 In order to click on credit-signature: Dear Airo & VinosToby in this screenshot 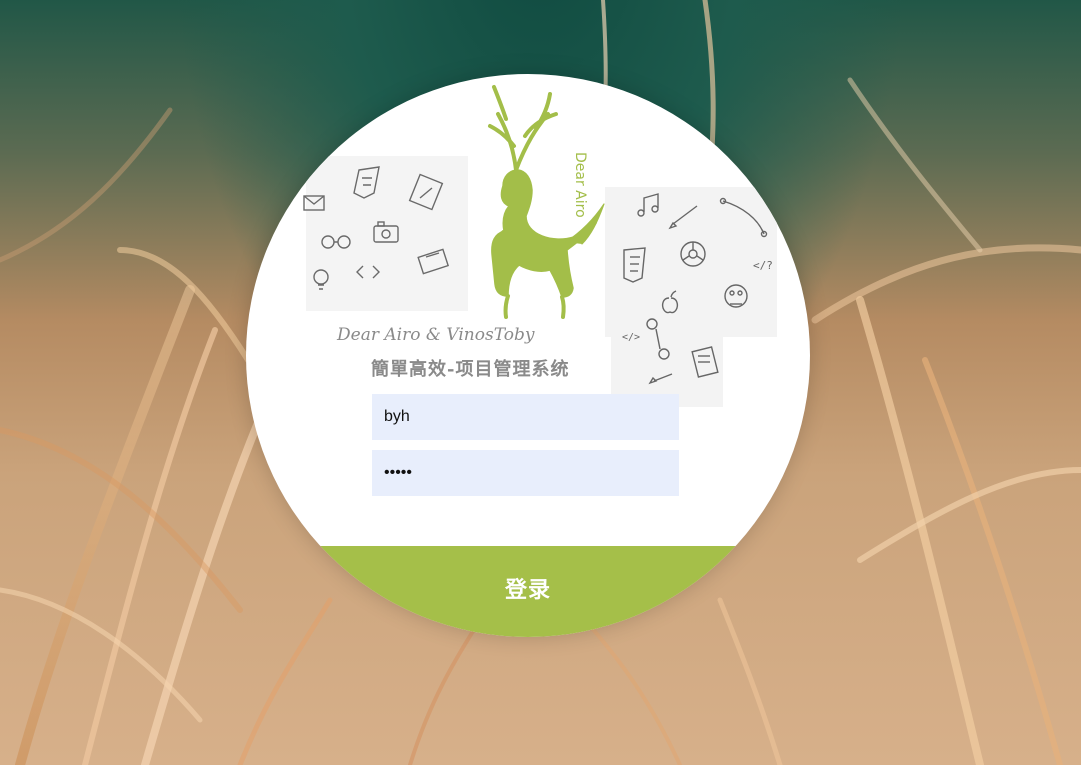, I will do `click(435, 335)`.